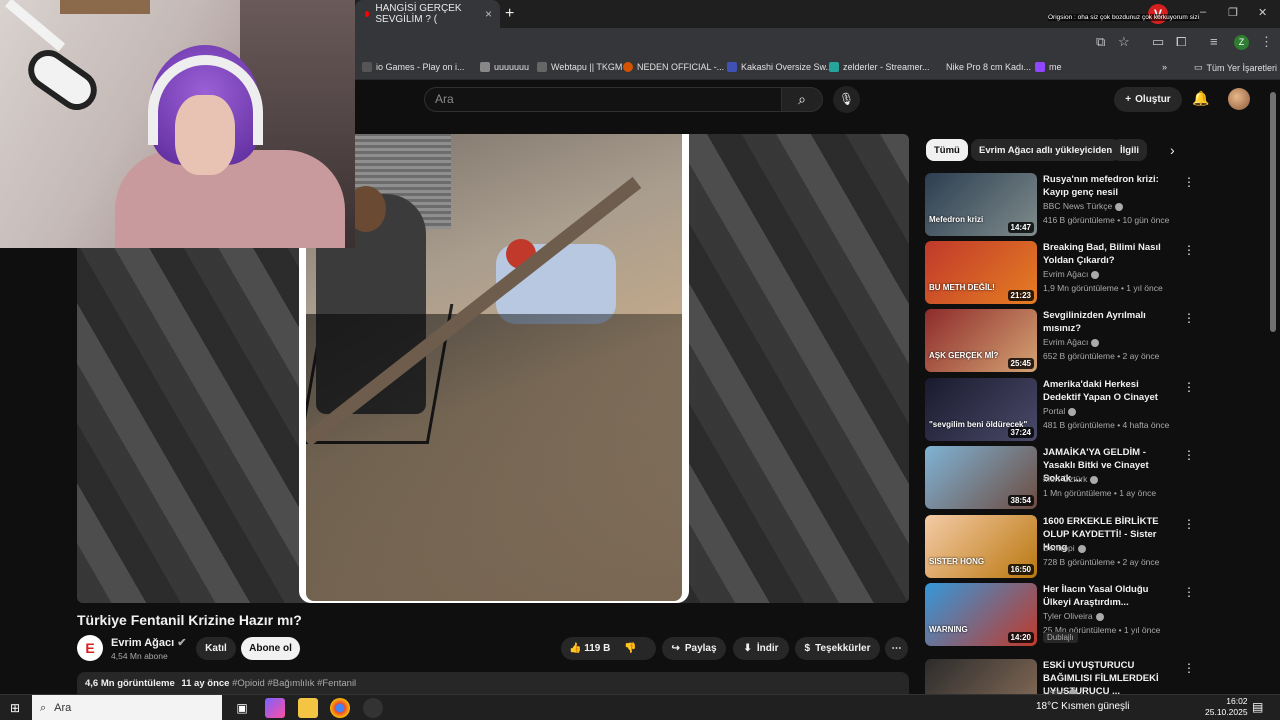  What do you see at coordinates (242, 708) in the screenshot?
I see `task-view-icon: ▣` at bounding box center [242, 708].